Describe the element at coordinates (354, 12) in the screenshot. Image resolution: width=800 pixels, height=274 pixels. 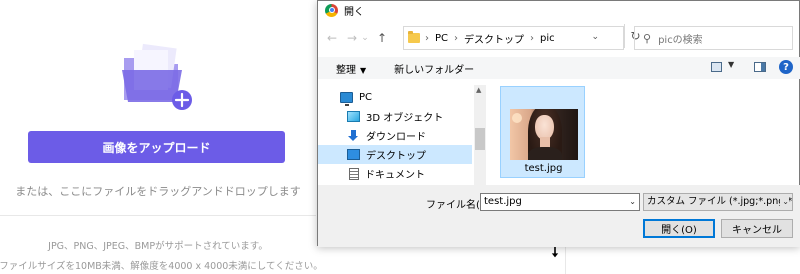
I see `dialog-title: 開く` at that location.